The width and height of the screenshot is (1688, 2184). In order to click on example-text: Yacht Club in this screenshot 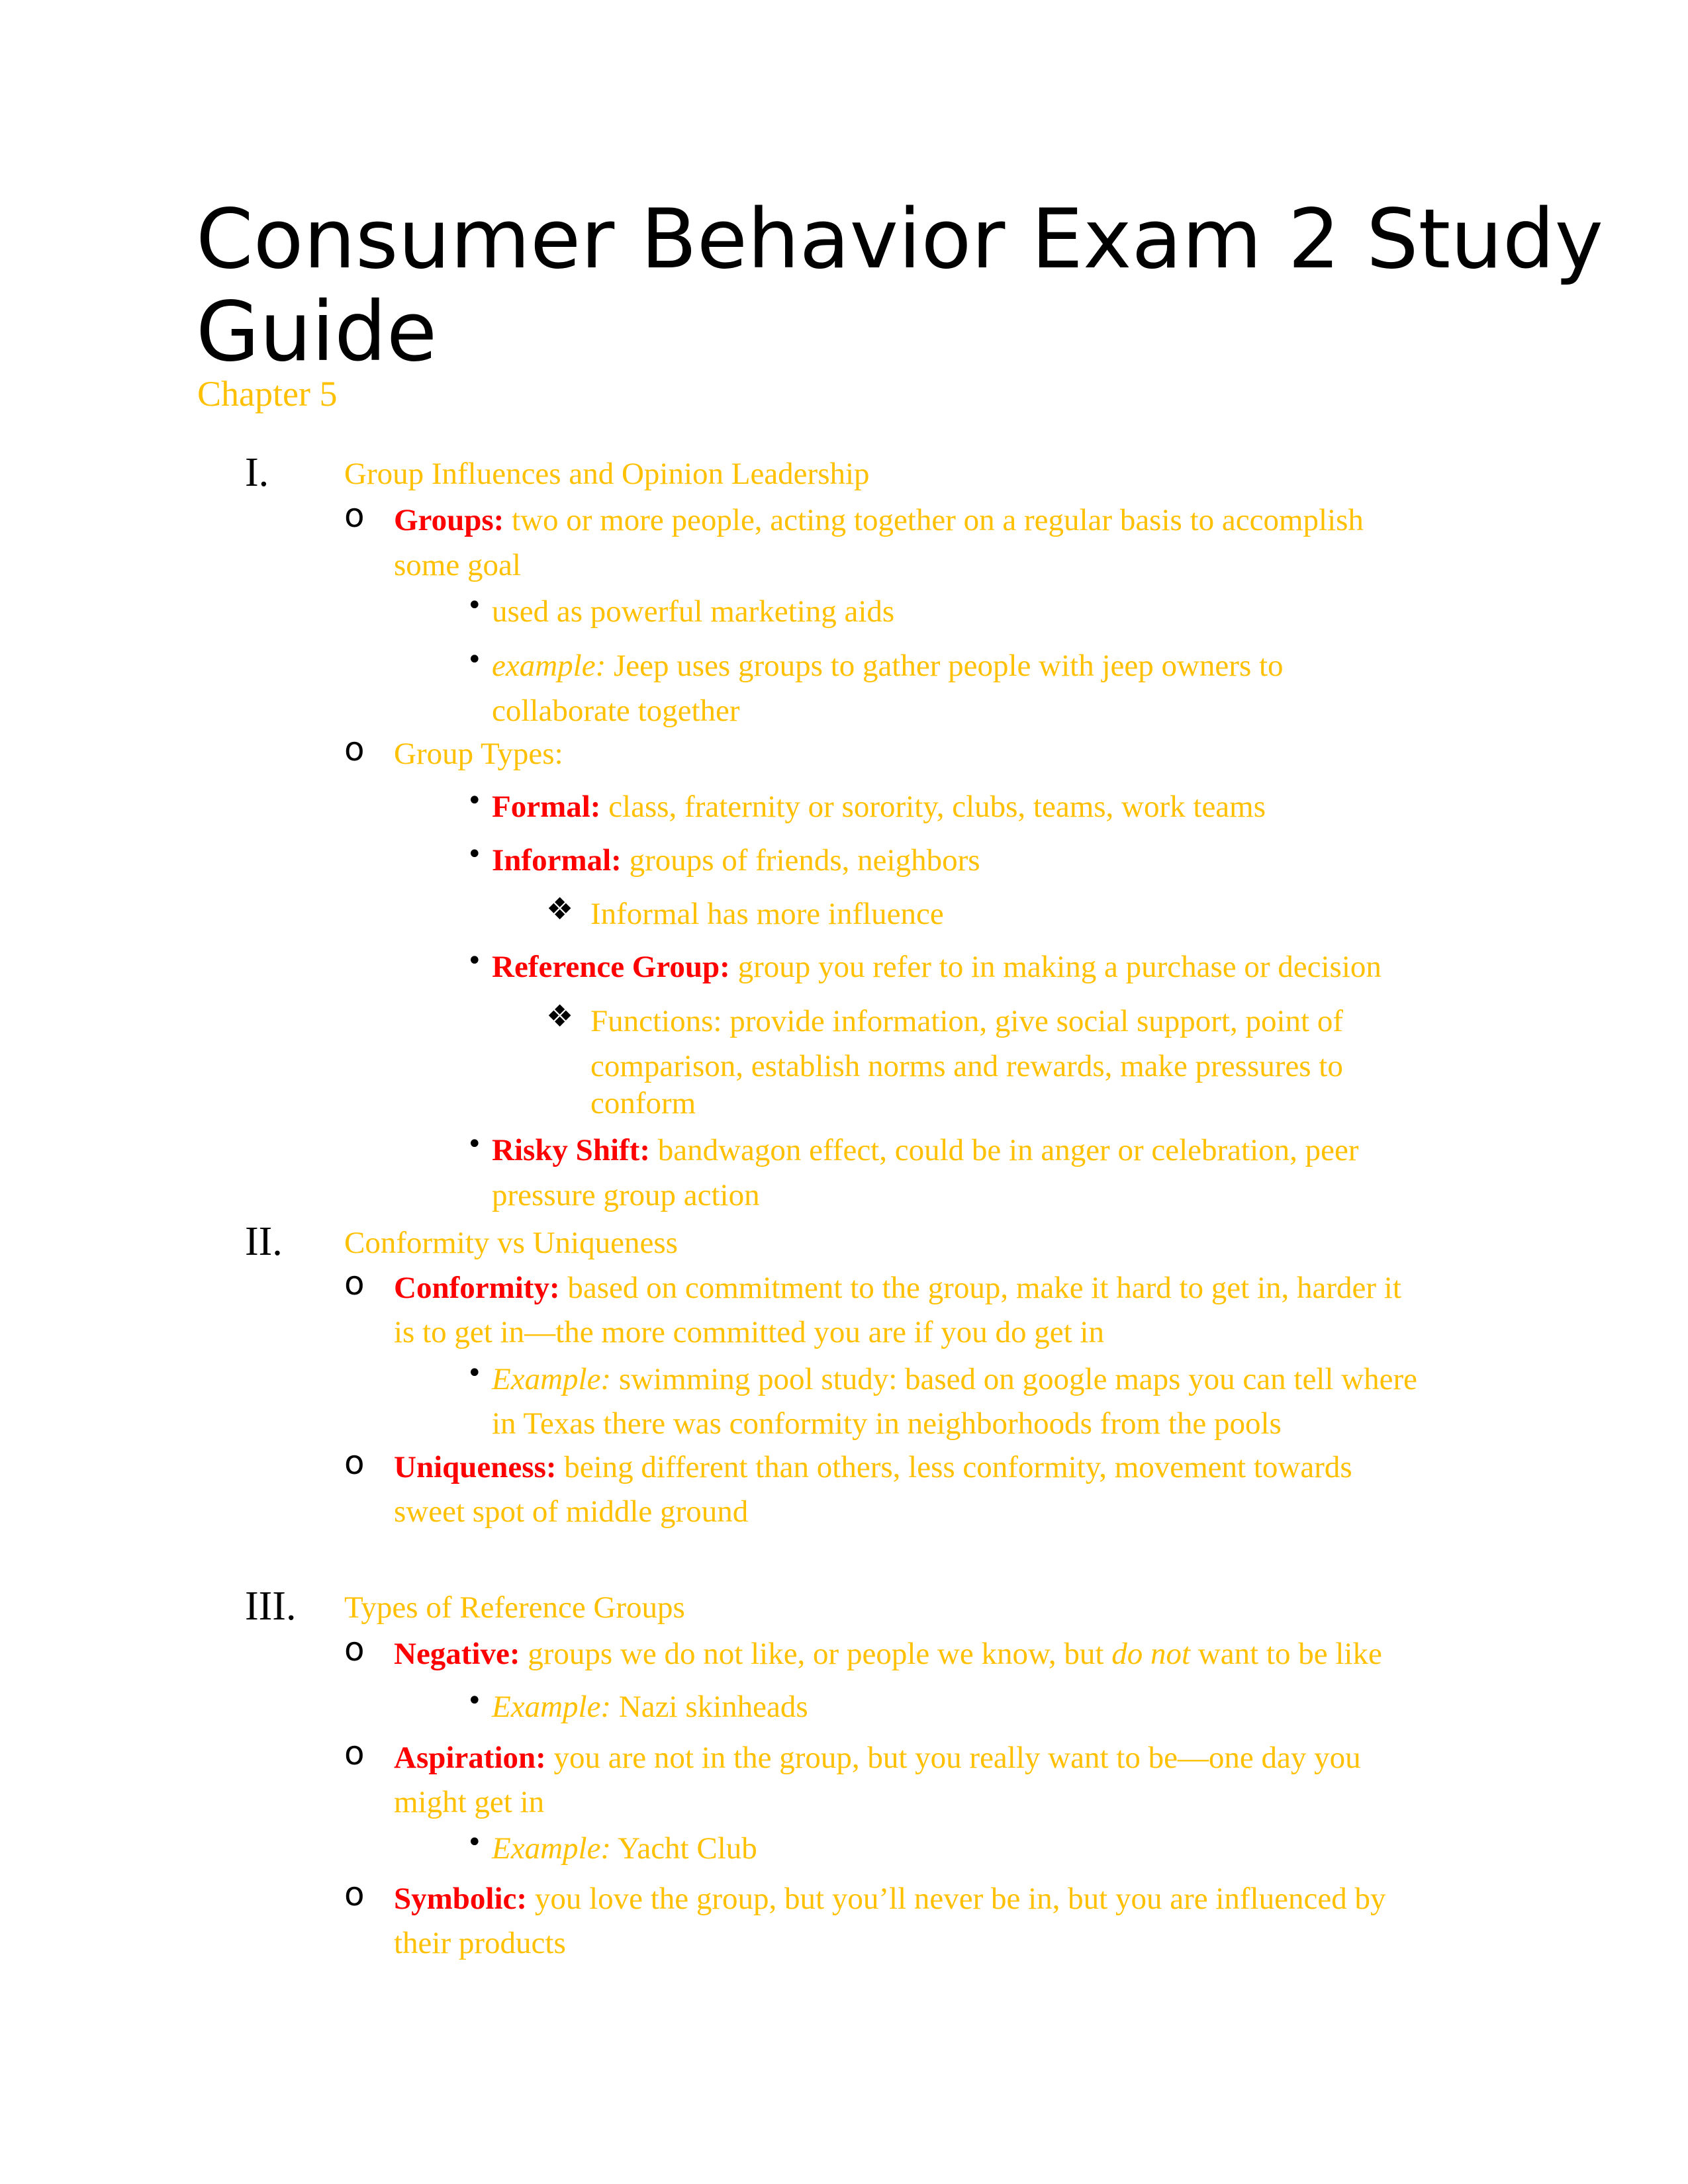, I will do `click(684, 1848)`.